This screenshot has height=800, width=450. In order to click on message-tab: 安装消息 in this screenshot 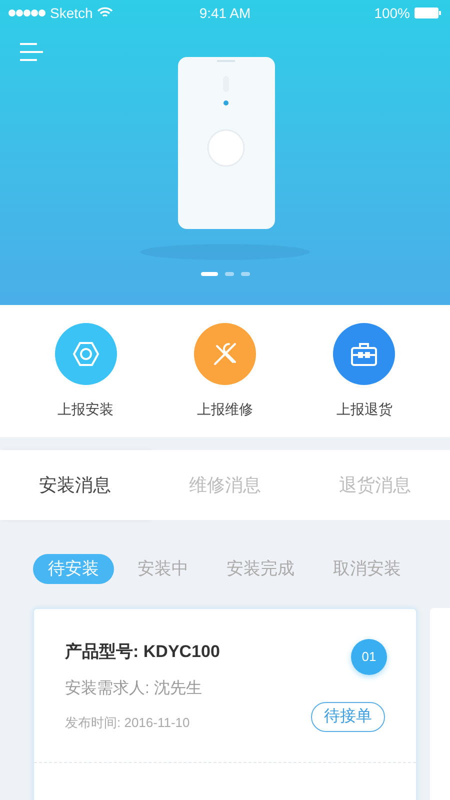, I will do `click(75, 485)`.